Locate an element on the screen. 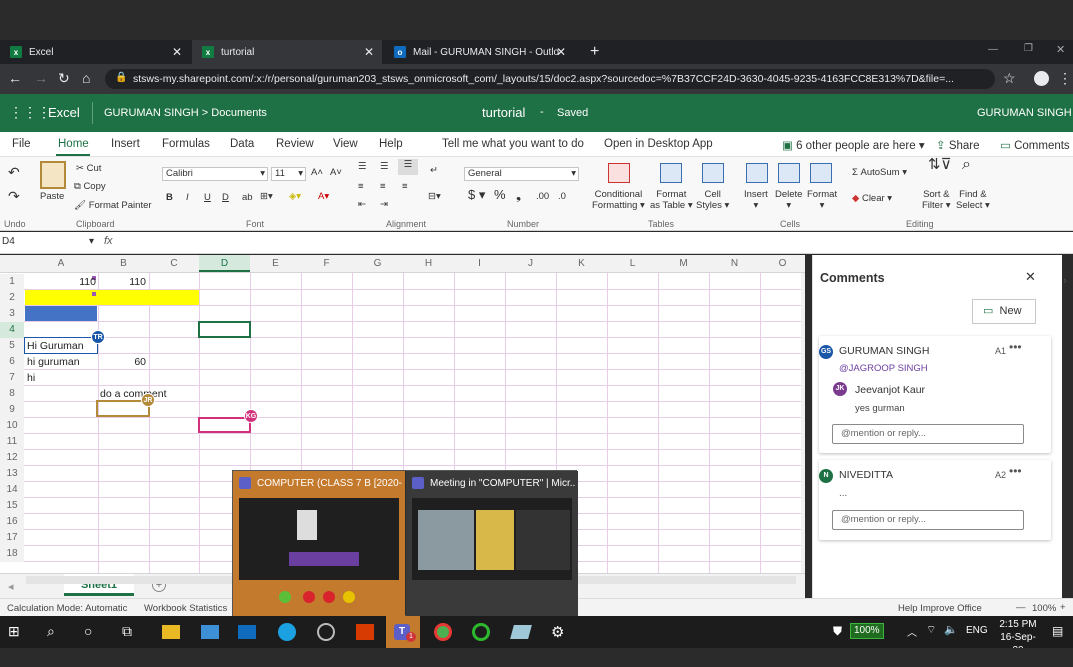  row-header-12: 12 is located at coordinates (12, 458).